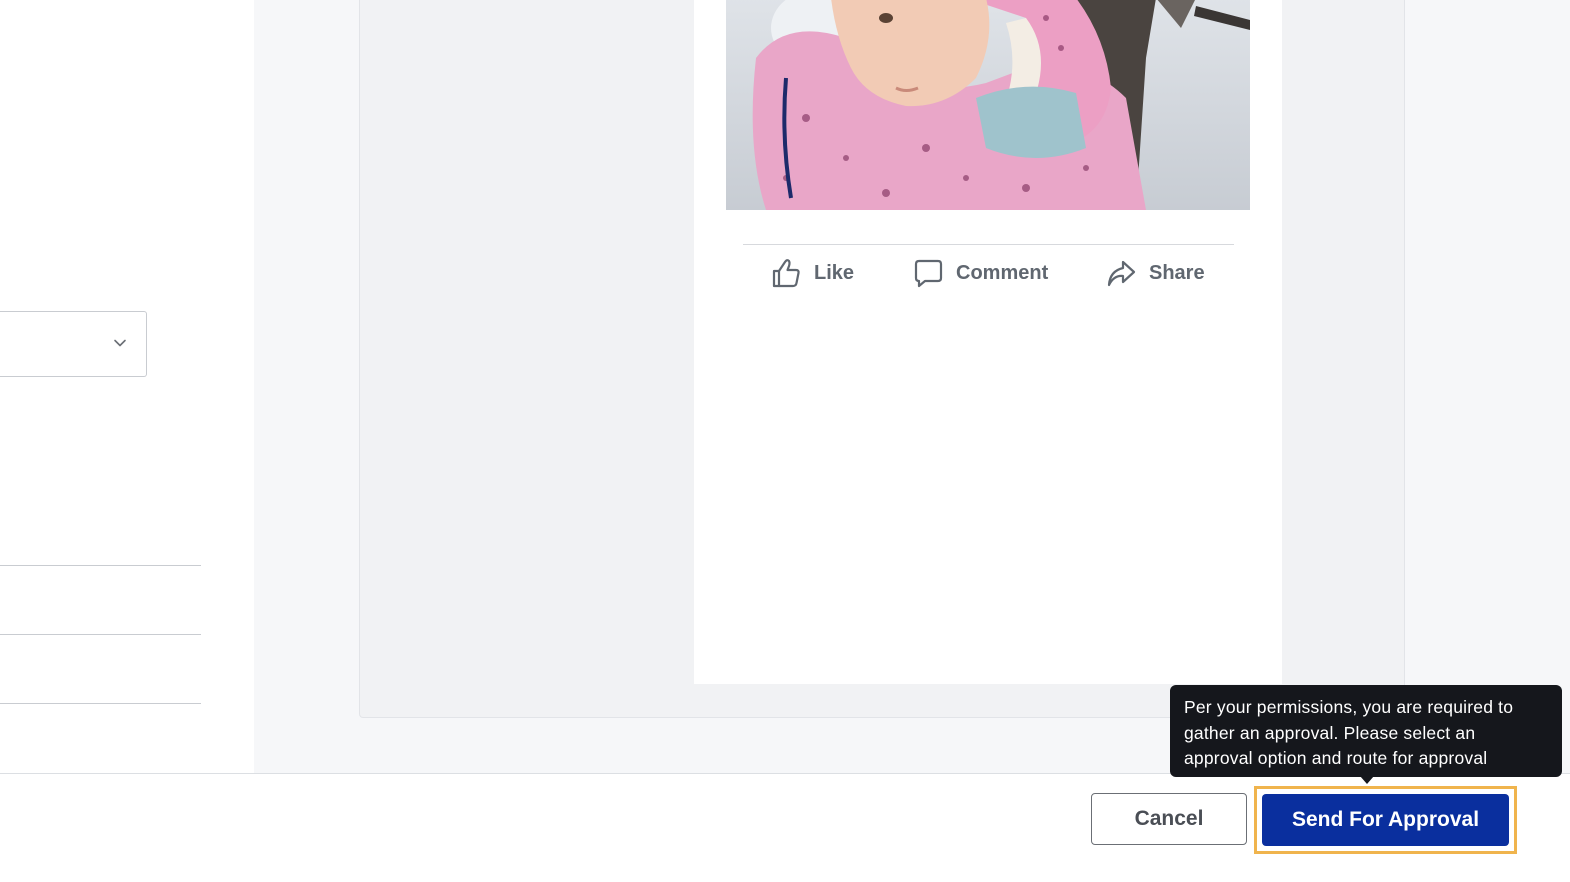 This screenshot has height=882, width=1570. Describe the element at coordinates (120, 343) in the screenshot. I see `chevron-down-icon` at that location.